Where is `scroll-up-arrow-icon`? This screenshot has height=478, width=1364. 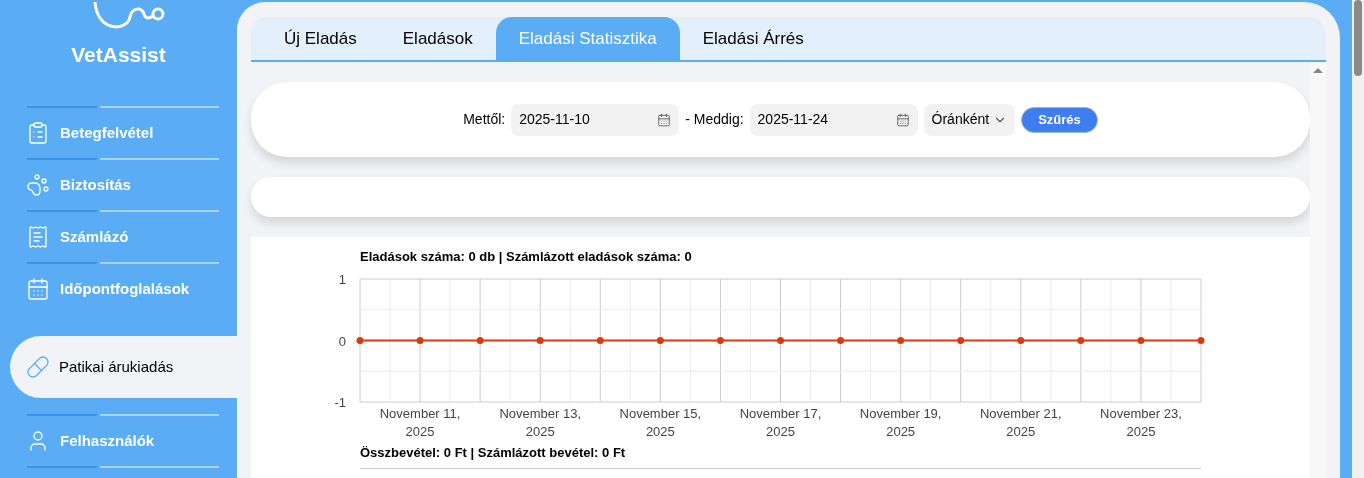 scroll-up-arrow-icon is located at coordinates (1318, 70).